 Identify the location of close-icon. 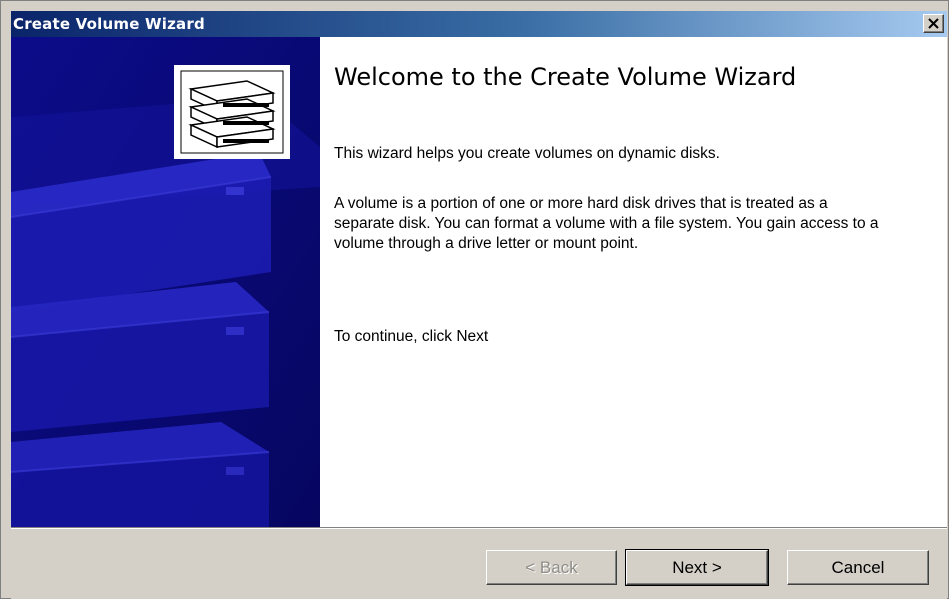
(933, 23).